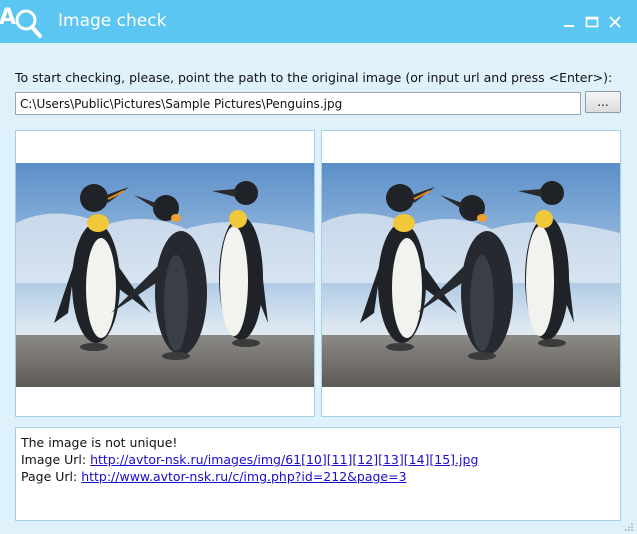 This screenshot has width=637, height=534. What do you see at coordinates (592, 22) in the screenshot?
I see `maximize-icon` at bounding box center [592, 22].